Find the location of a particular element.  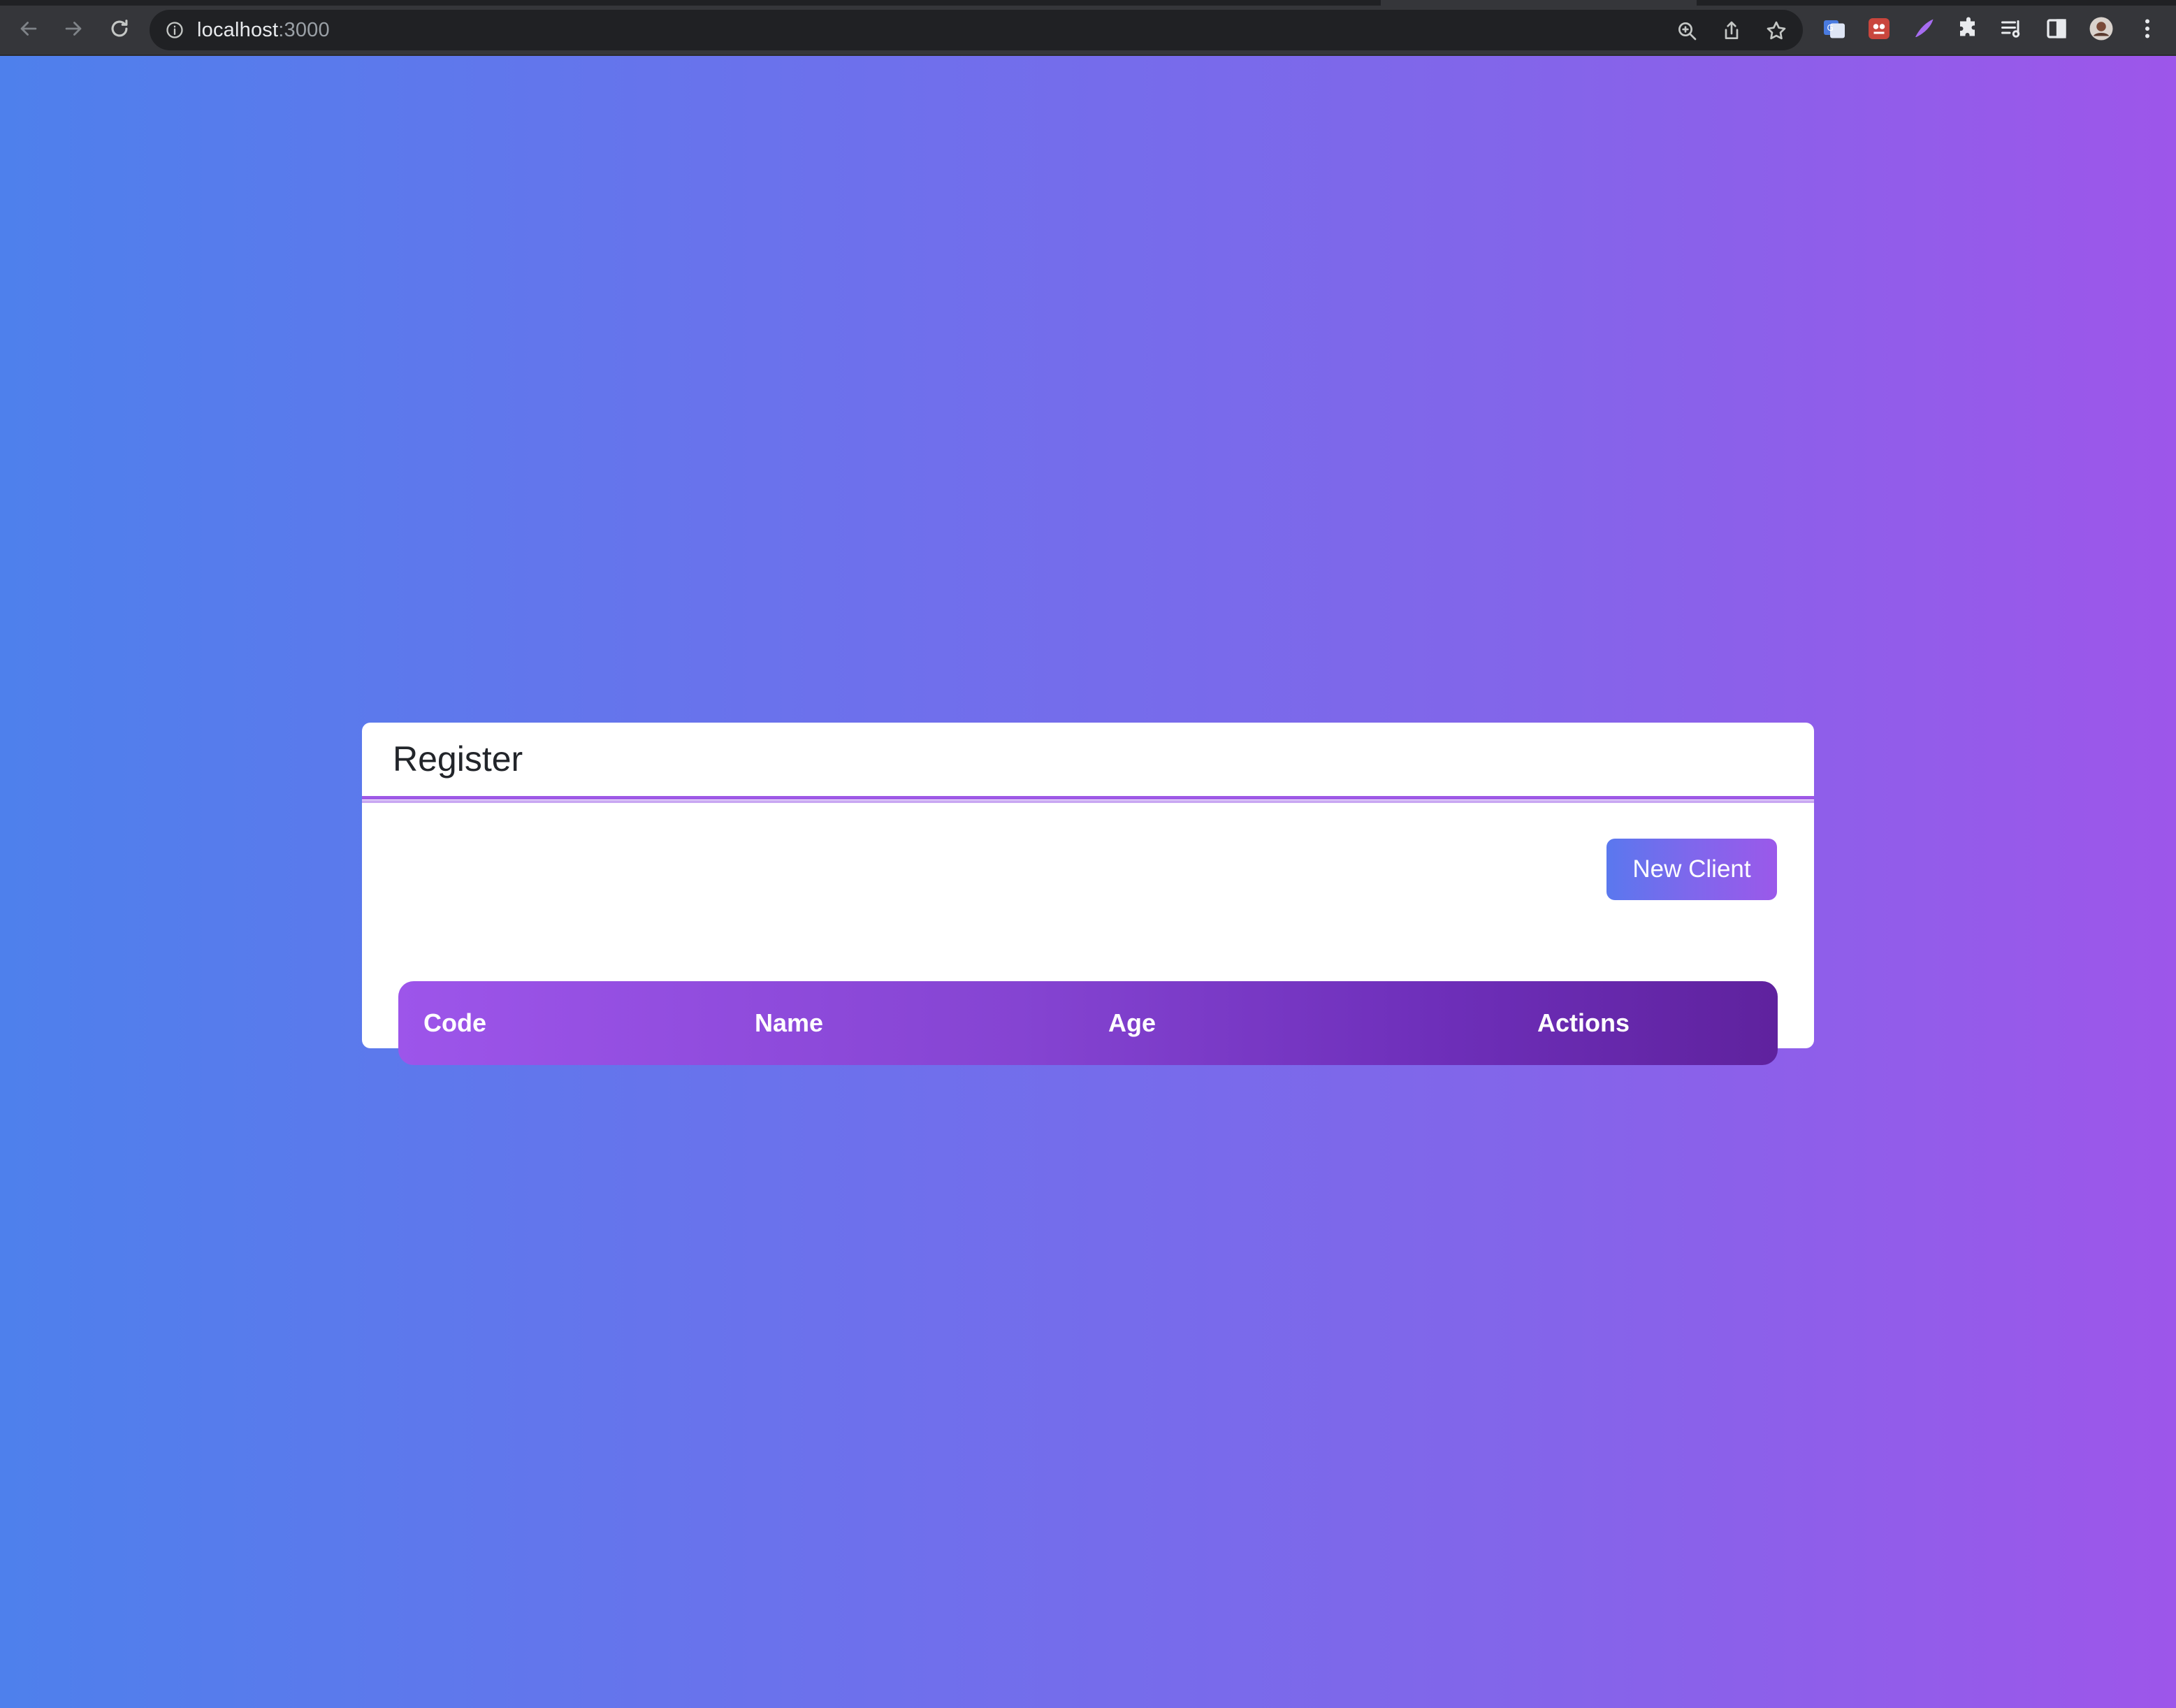

profile-avatar is located at coordinates (2101, 29).